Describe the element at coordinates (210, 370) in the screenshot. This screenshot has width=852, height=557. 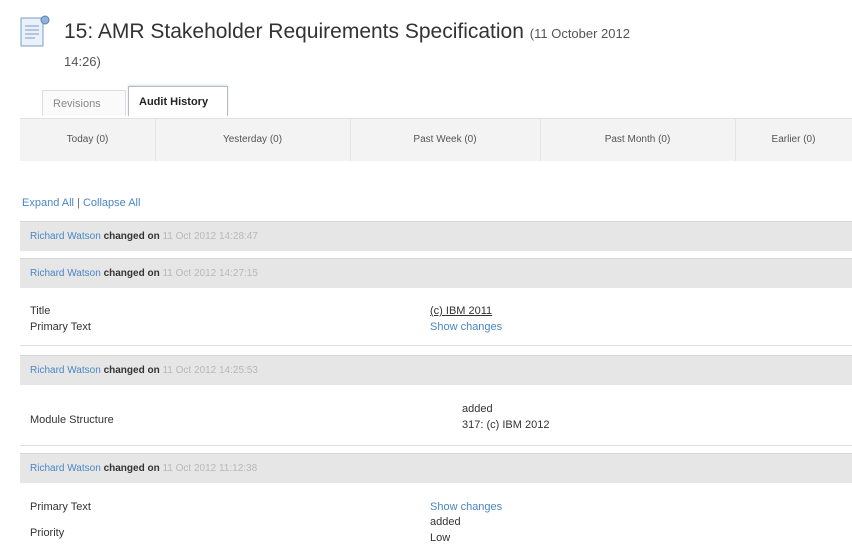
I see `change-date: 11 Oct 2012 14:25:53` at that location.